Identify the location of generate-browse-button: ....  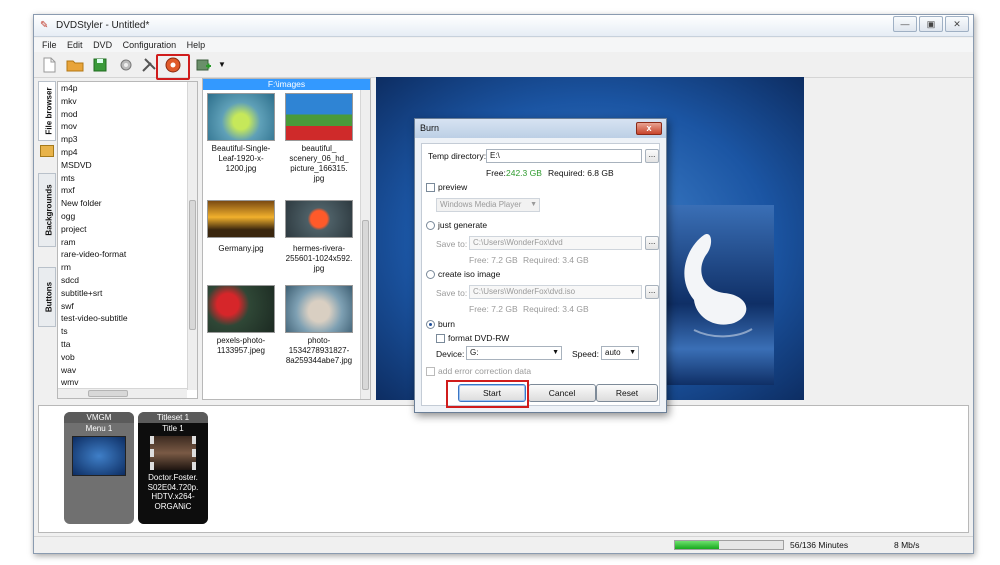
(652, 243).